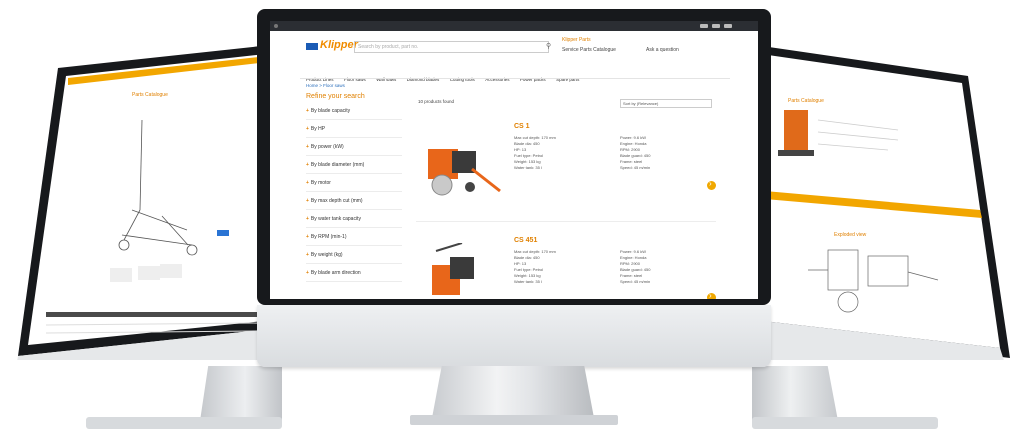 The width and height of the screenshot is (1018, 439). Describe the element at coordinates (354, 201) in the screenshot. I see `filter-item: + By max depth cut (mm)` at that location.